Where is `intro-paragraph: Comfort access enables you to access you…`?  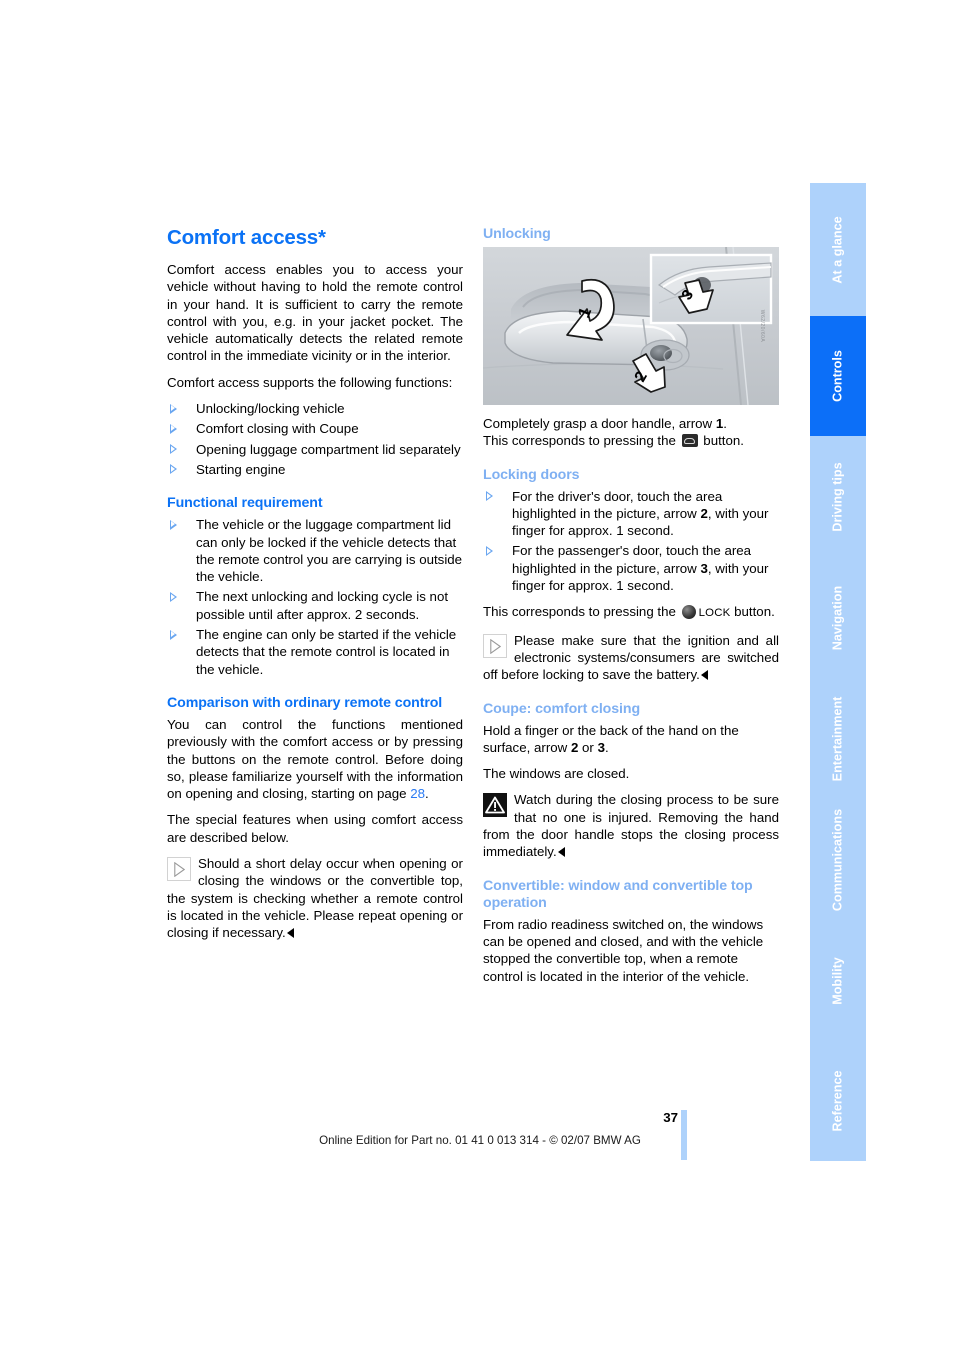 intro-paragraph: Comfort access enables you to access you… is located at coordinates (315, 313).